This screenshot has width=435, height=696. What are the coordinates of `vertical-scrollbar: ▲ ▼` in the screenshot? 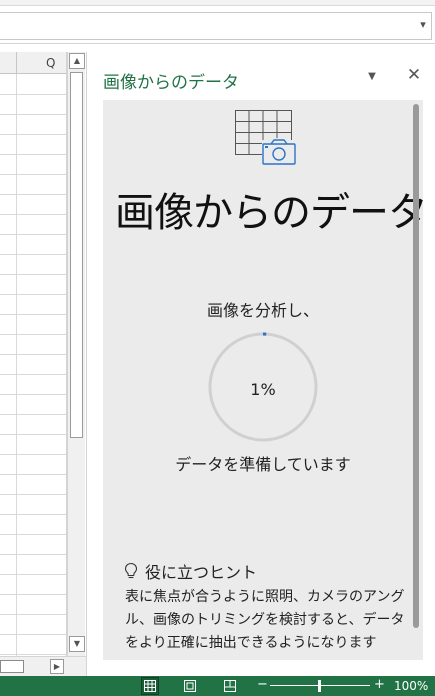 It's located at (76, 354).